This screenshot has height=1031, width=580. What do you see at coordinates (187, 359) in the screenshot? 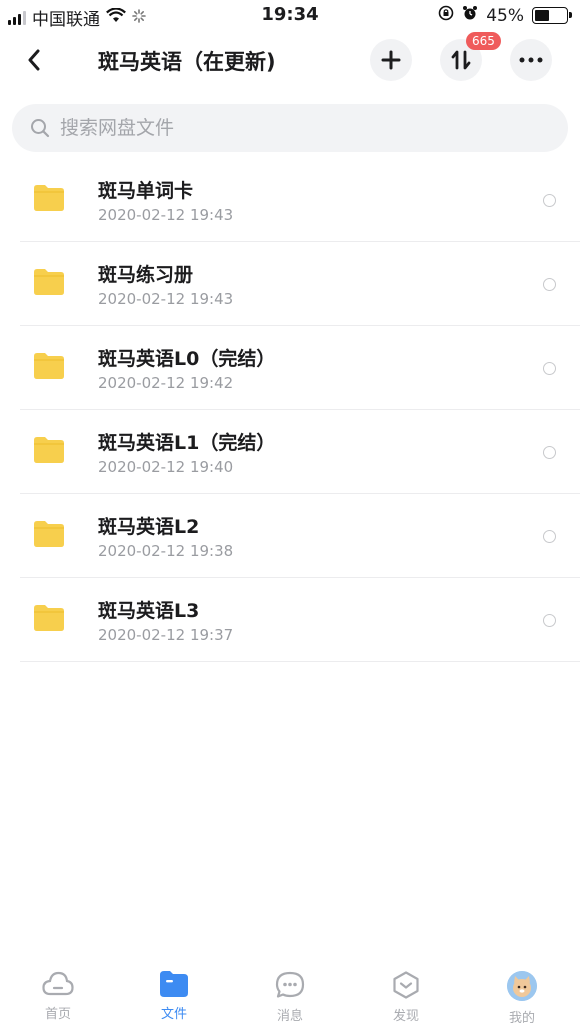
I see `file-name: 斑马英语L0（完结）` at bounding box center [187, 359].